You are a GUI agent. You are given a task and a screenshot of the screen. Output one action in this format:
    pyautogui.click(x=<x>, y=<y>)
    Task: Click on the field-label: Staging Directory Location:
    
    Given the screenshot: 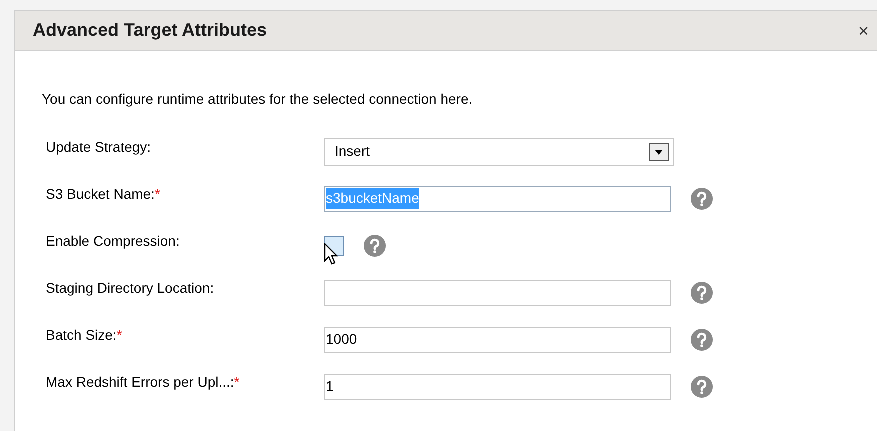 What is the action you would take?
    pyautogui.click(x=130, y=288)
    